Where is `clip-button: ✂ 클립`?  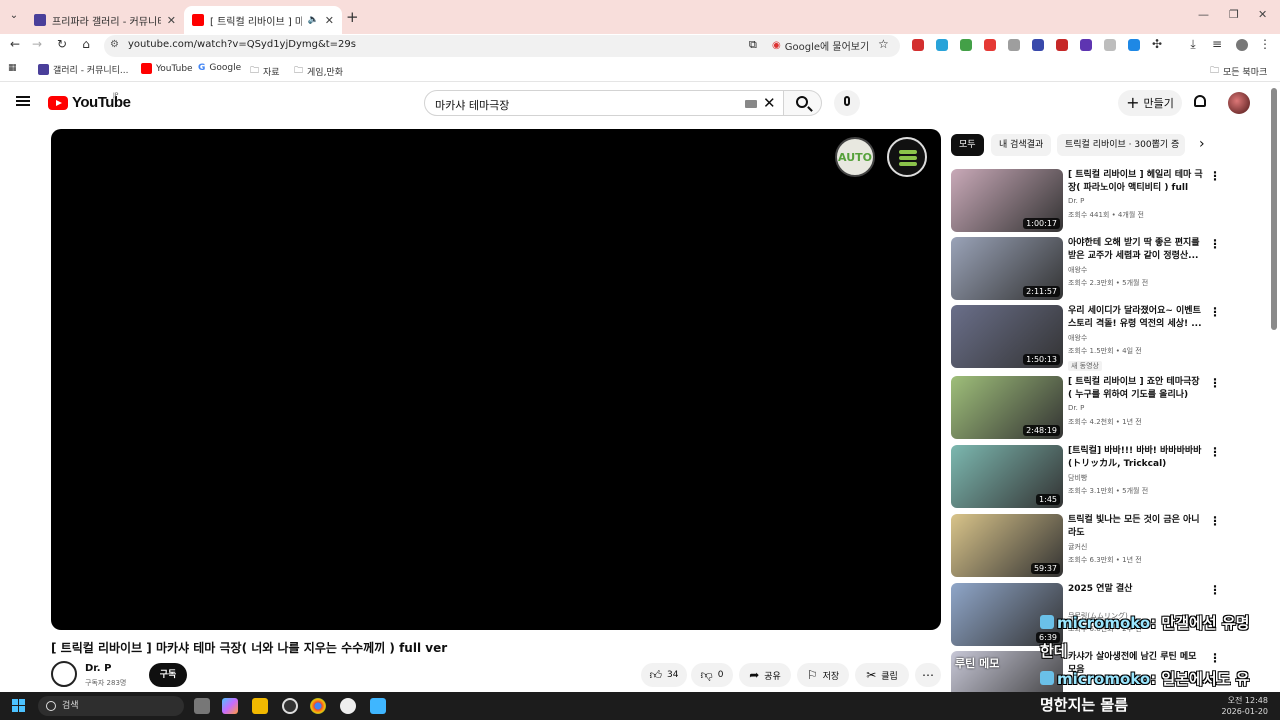
clip-button: ✂ 클립 is located at coordinates (882, 675).